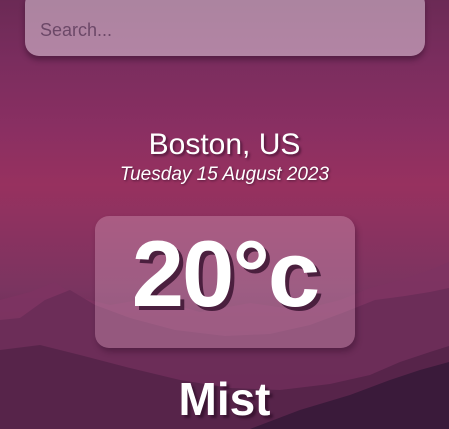 The width and height of the screenshot is (449, 429). I want to click on search-box, so click(225, 28).